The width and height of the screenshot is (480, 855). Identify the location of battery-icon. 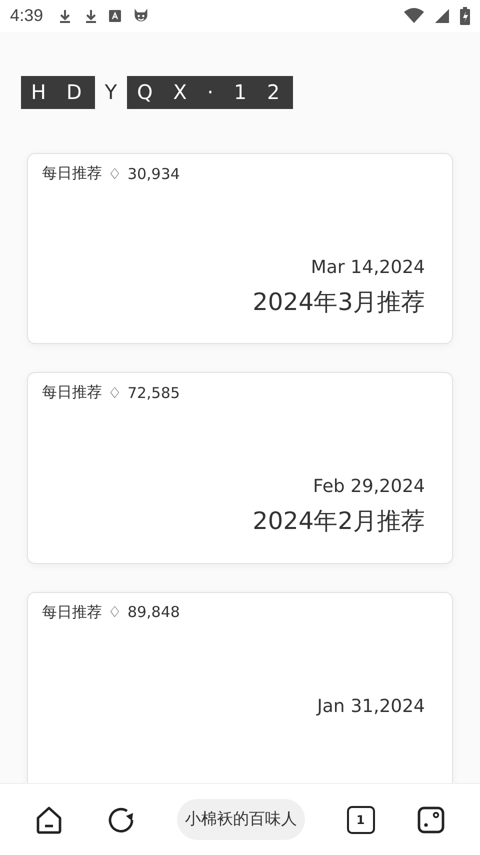
(465, 16).